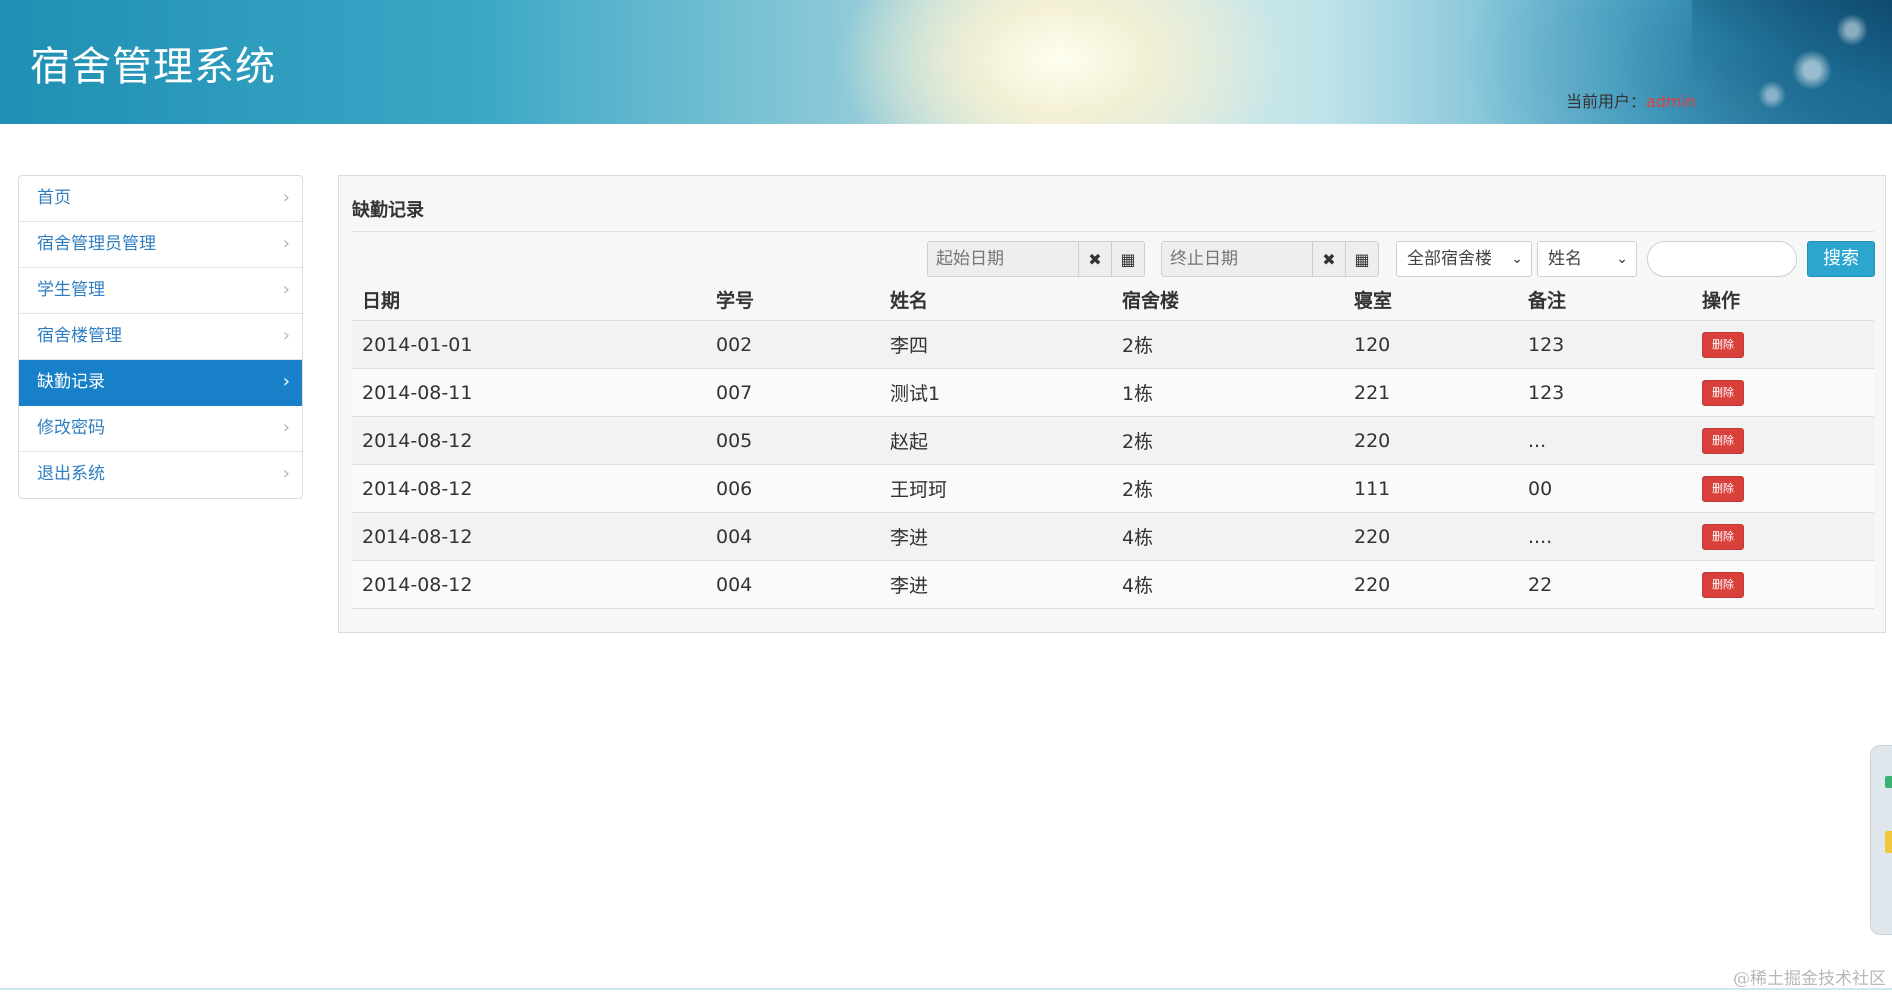 Image resolution: width=1892 pixels, height=993 pixels. I want to click on sidebar-item-label: 修改密码, so click(71, 428).